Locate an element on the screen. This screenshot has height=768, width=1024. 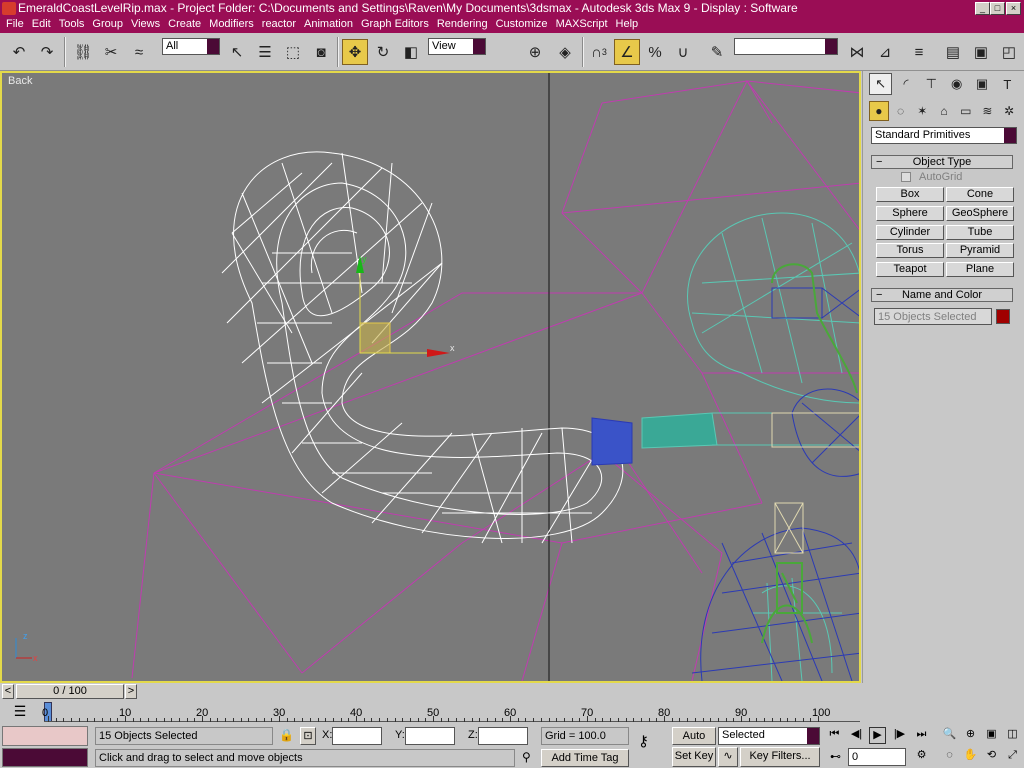
select-by-name-icon: ☰ is located at coordinates (265, 52).